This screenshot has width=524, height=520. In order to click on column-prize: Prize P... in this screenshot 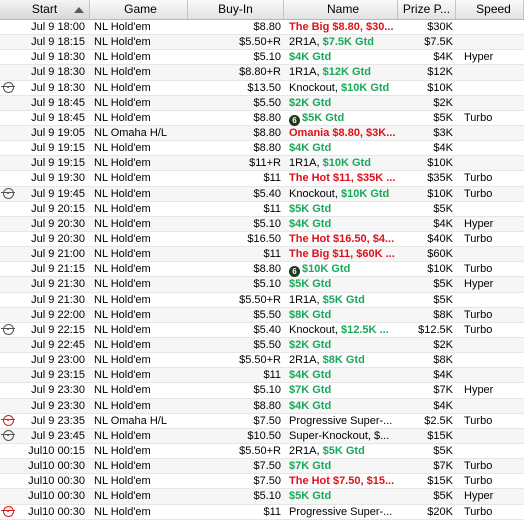, I will do `click(427, 9)`.